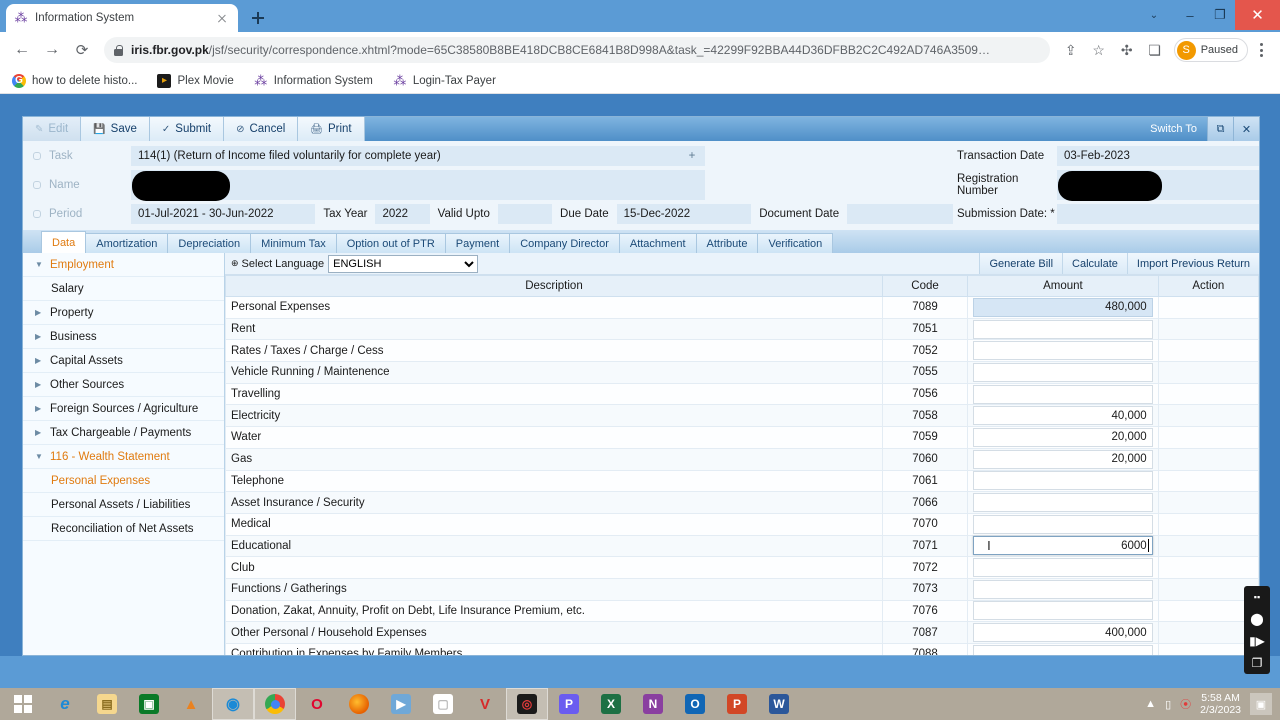 The width and height of the screenshot is (1280, 720). Describe the element at coordinates (65, 704) in the screenshot. I see `taskbar-item-internet-explorer: e` at that location.